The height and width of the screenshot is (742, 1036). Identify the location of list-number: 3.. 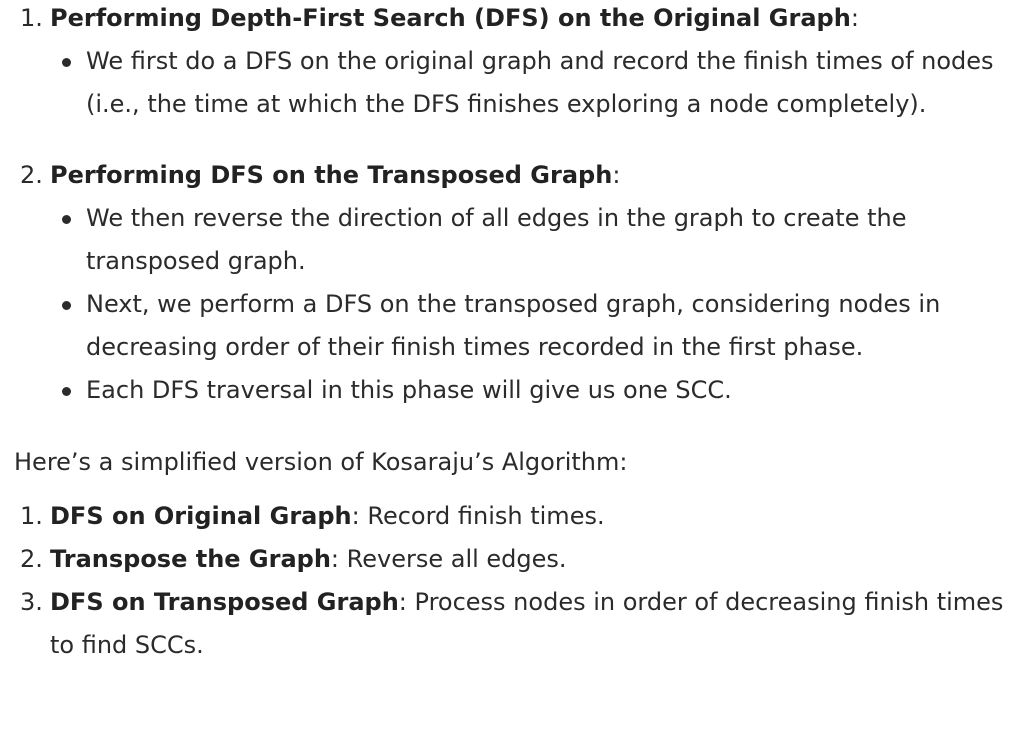
(31, 602).